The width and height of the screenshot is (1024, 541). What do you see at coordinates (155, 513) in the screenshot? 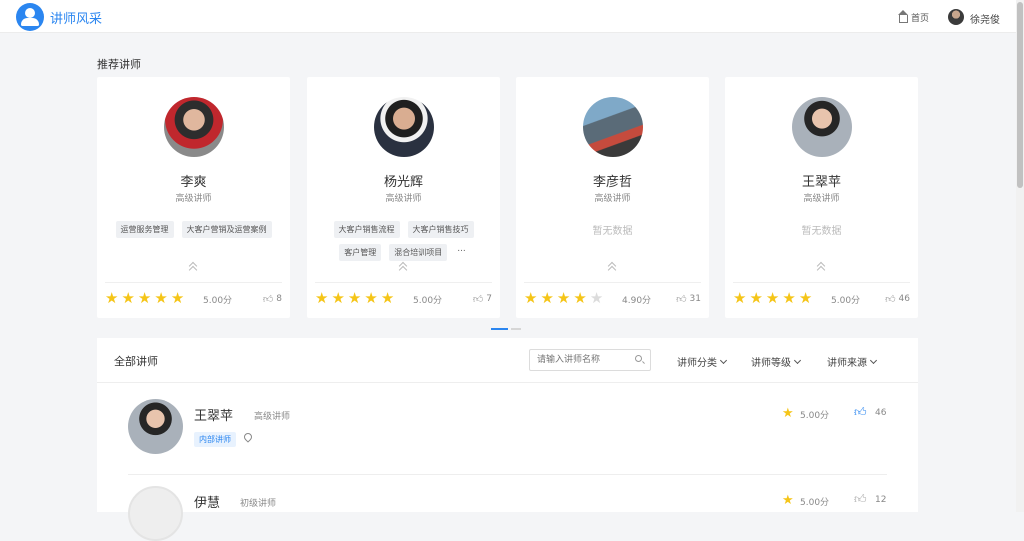
I see `teacher-avatar-placeholder` at bounding box center [155, 513].